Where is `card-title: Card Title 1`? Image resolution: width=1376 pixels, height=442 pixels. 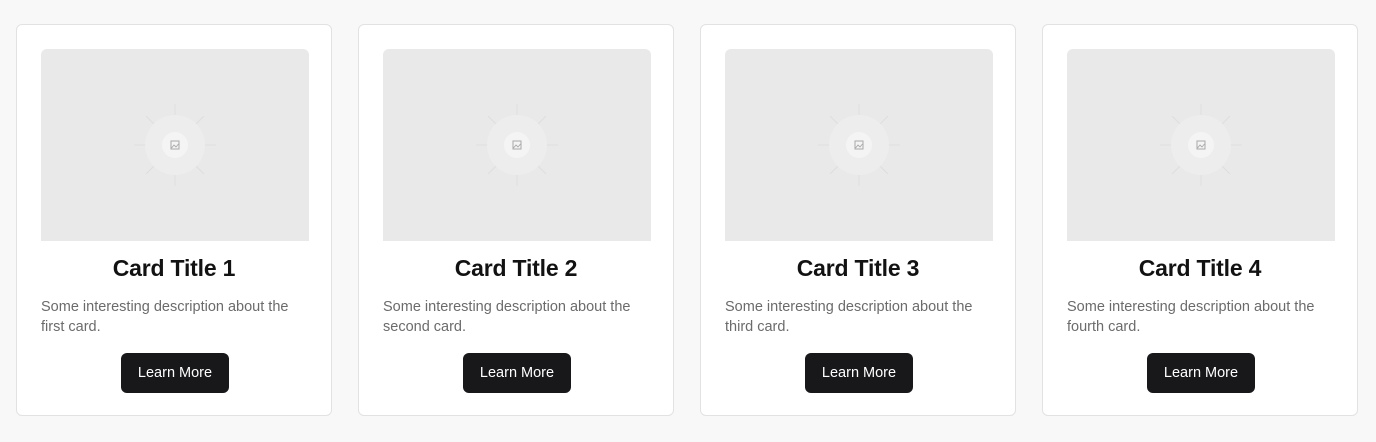 card-title: Card Title 1 is located at coordinates (174, 268).